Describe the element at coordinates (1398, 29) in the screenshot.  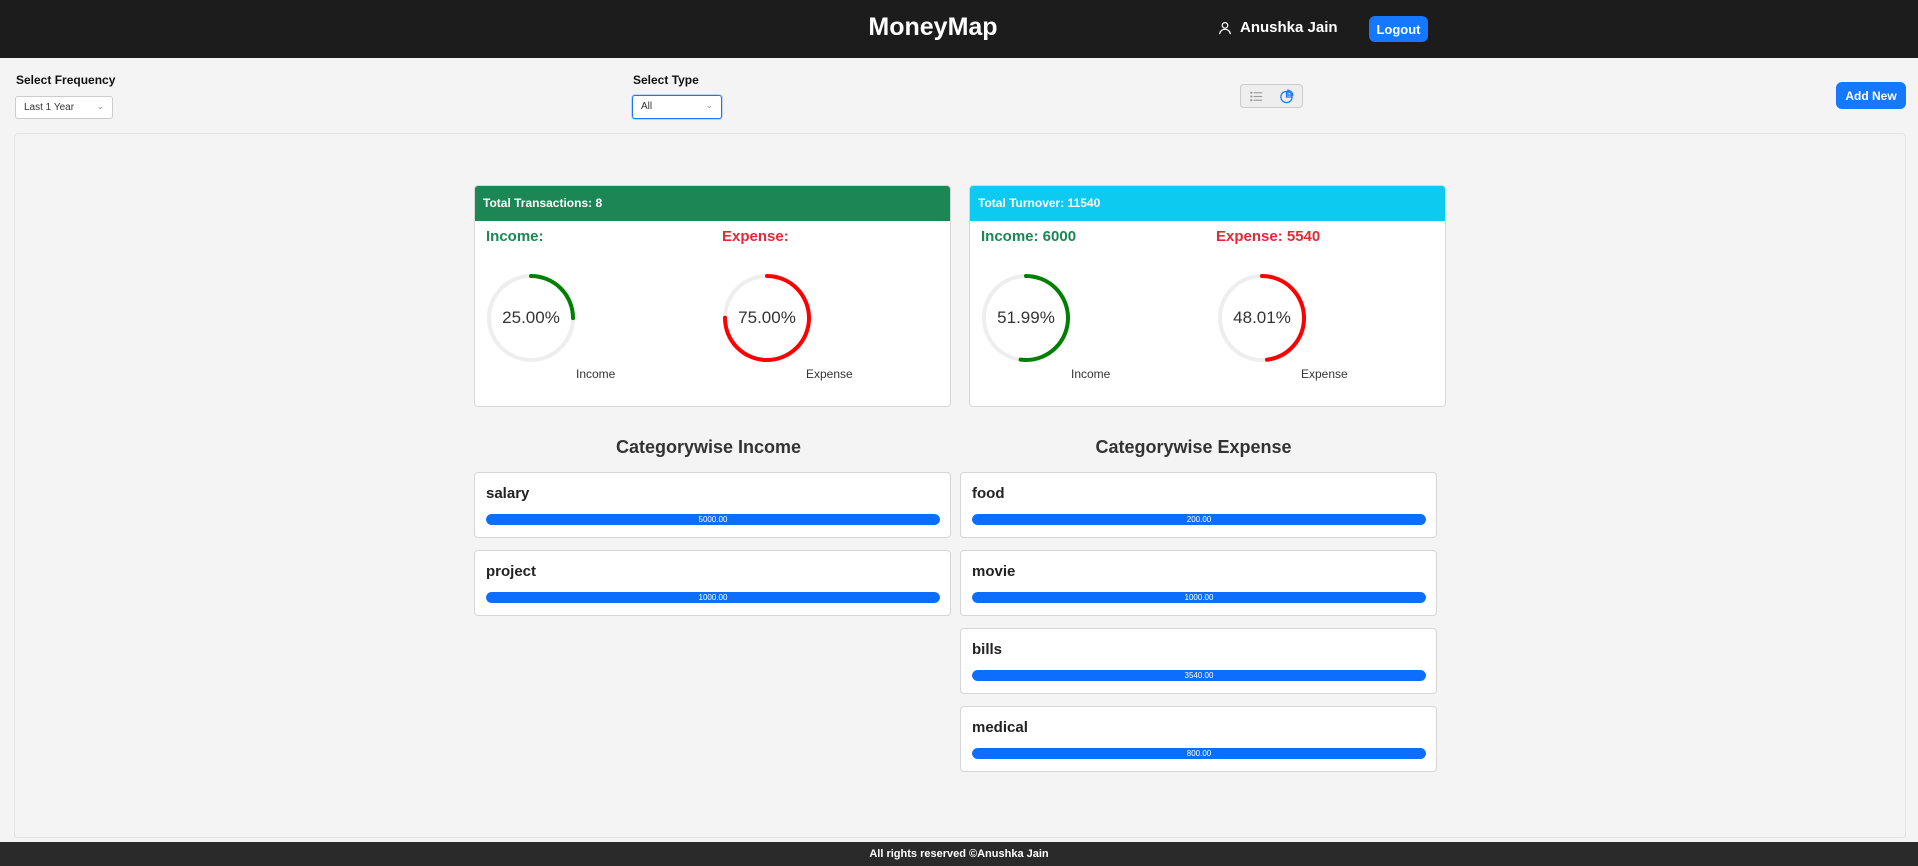
I see `logout-button: Logout` at that location.